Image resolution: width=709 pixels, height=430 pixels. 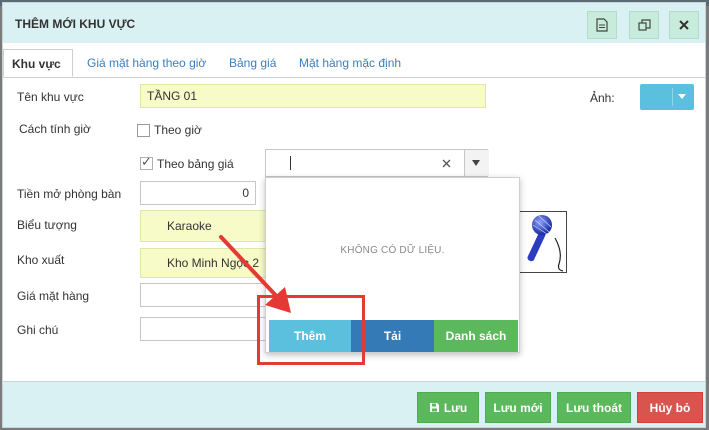 I want to click on tab-bang-gia: Bảng giá, so click(x=252, y=63).